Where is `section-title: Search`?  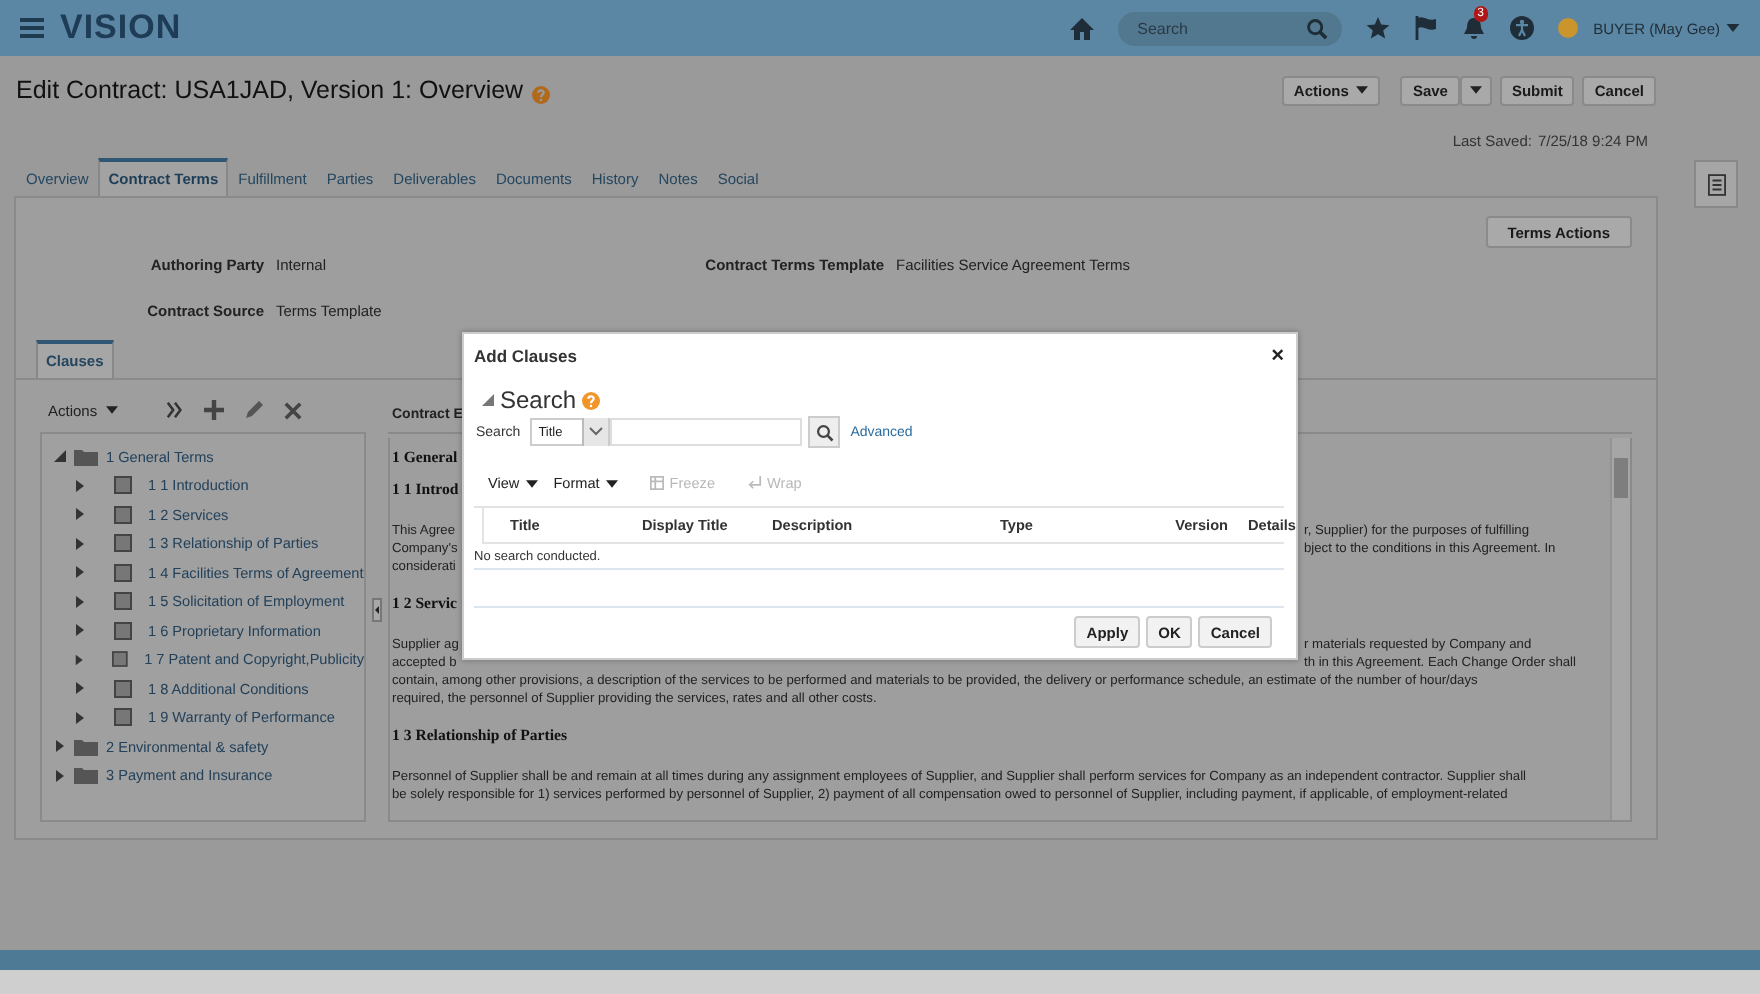
section-title: Search is located at coordinates (538, 400).